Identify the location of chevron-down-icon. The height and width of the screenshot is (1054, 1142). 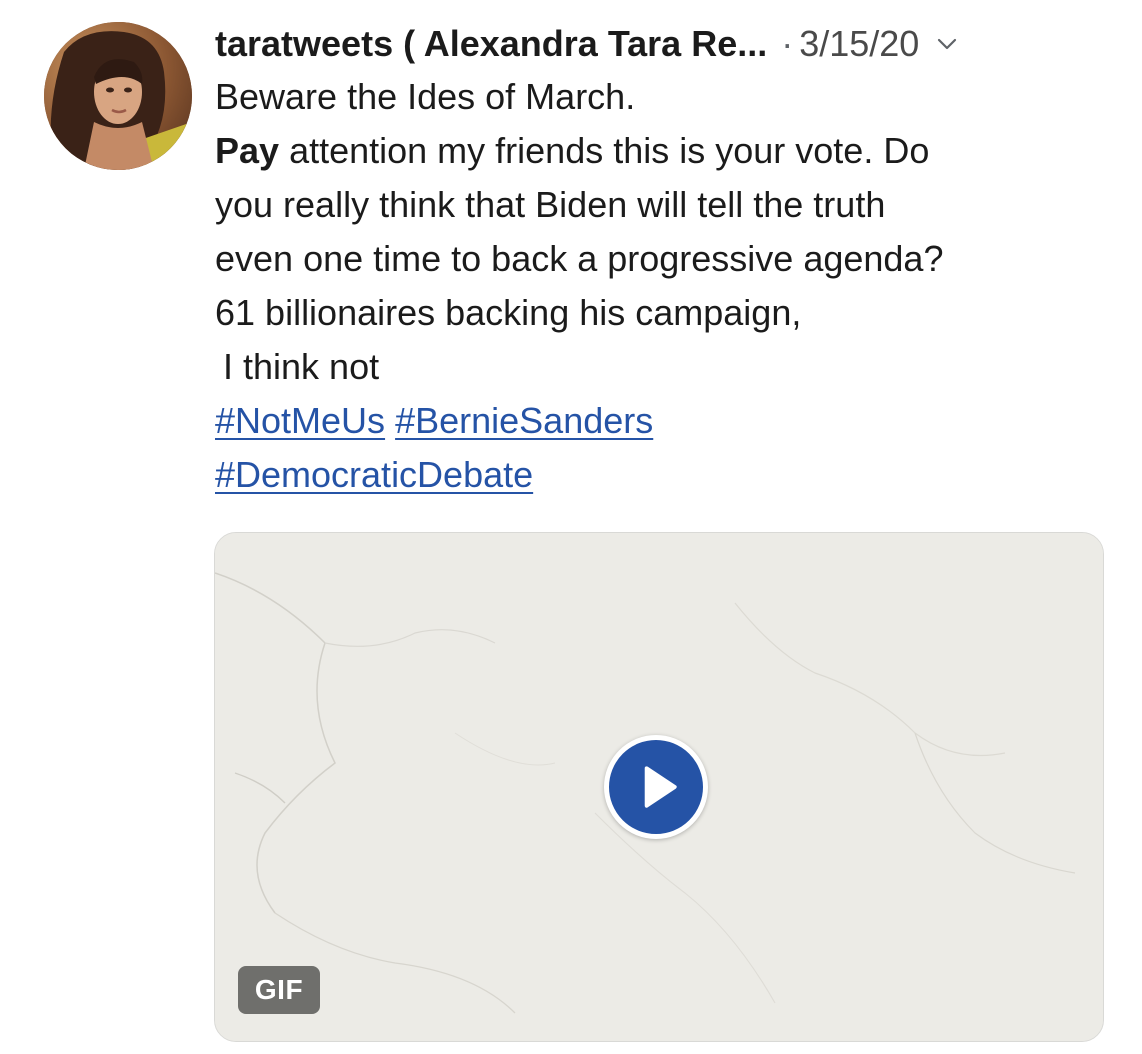
(947, 44).